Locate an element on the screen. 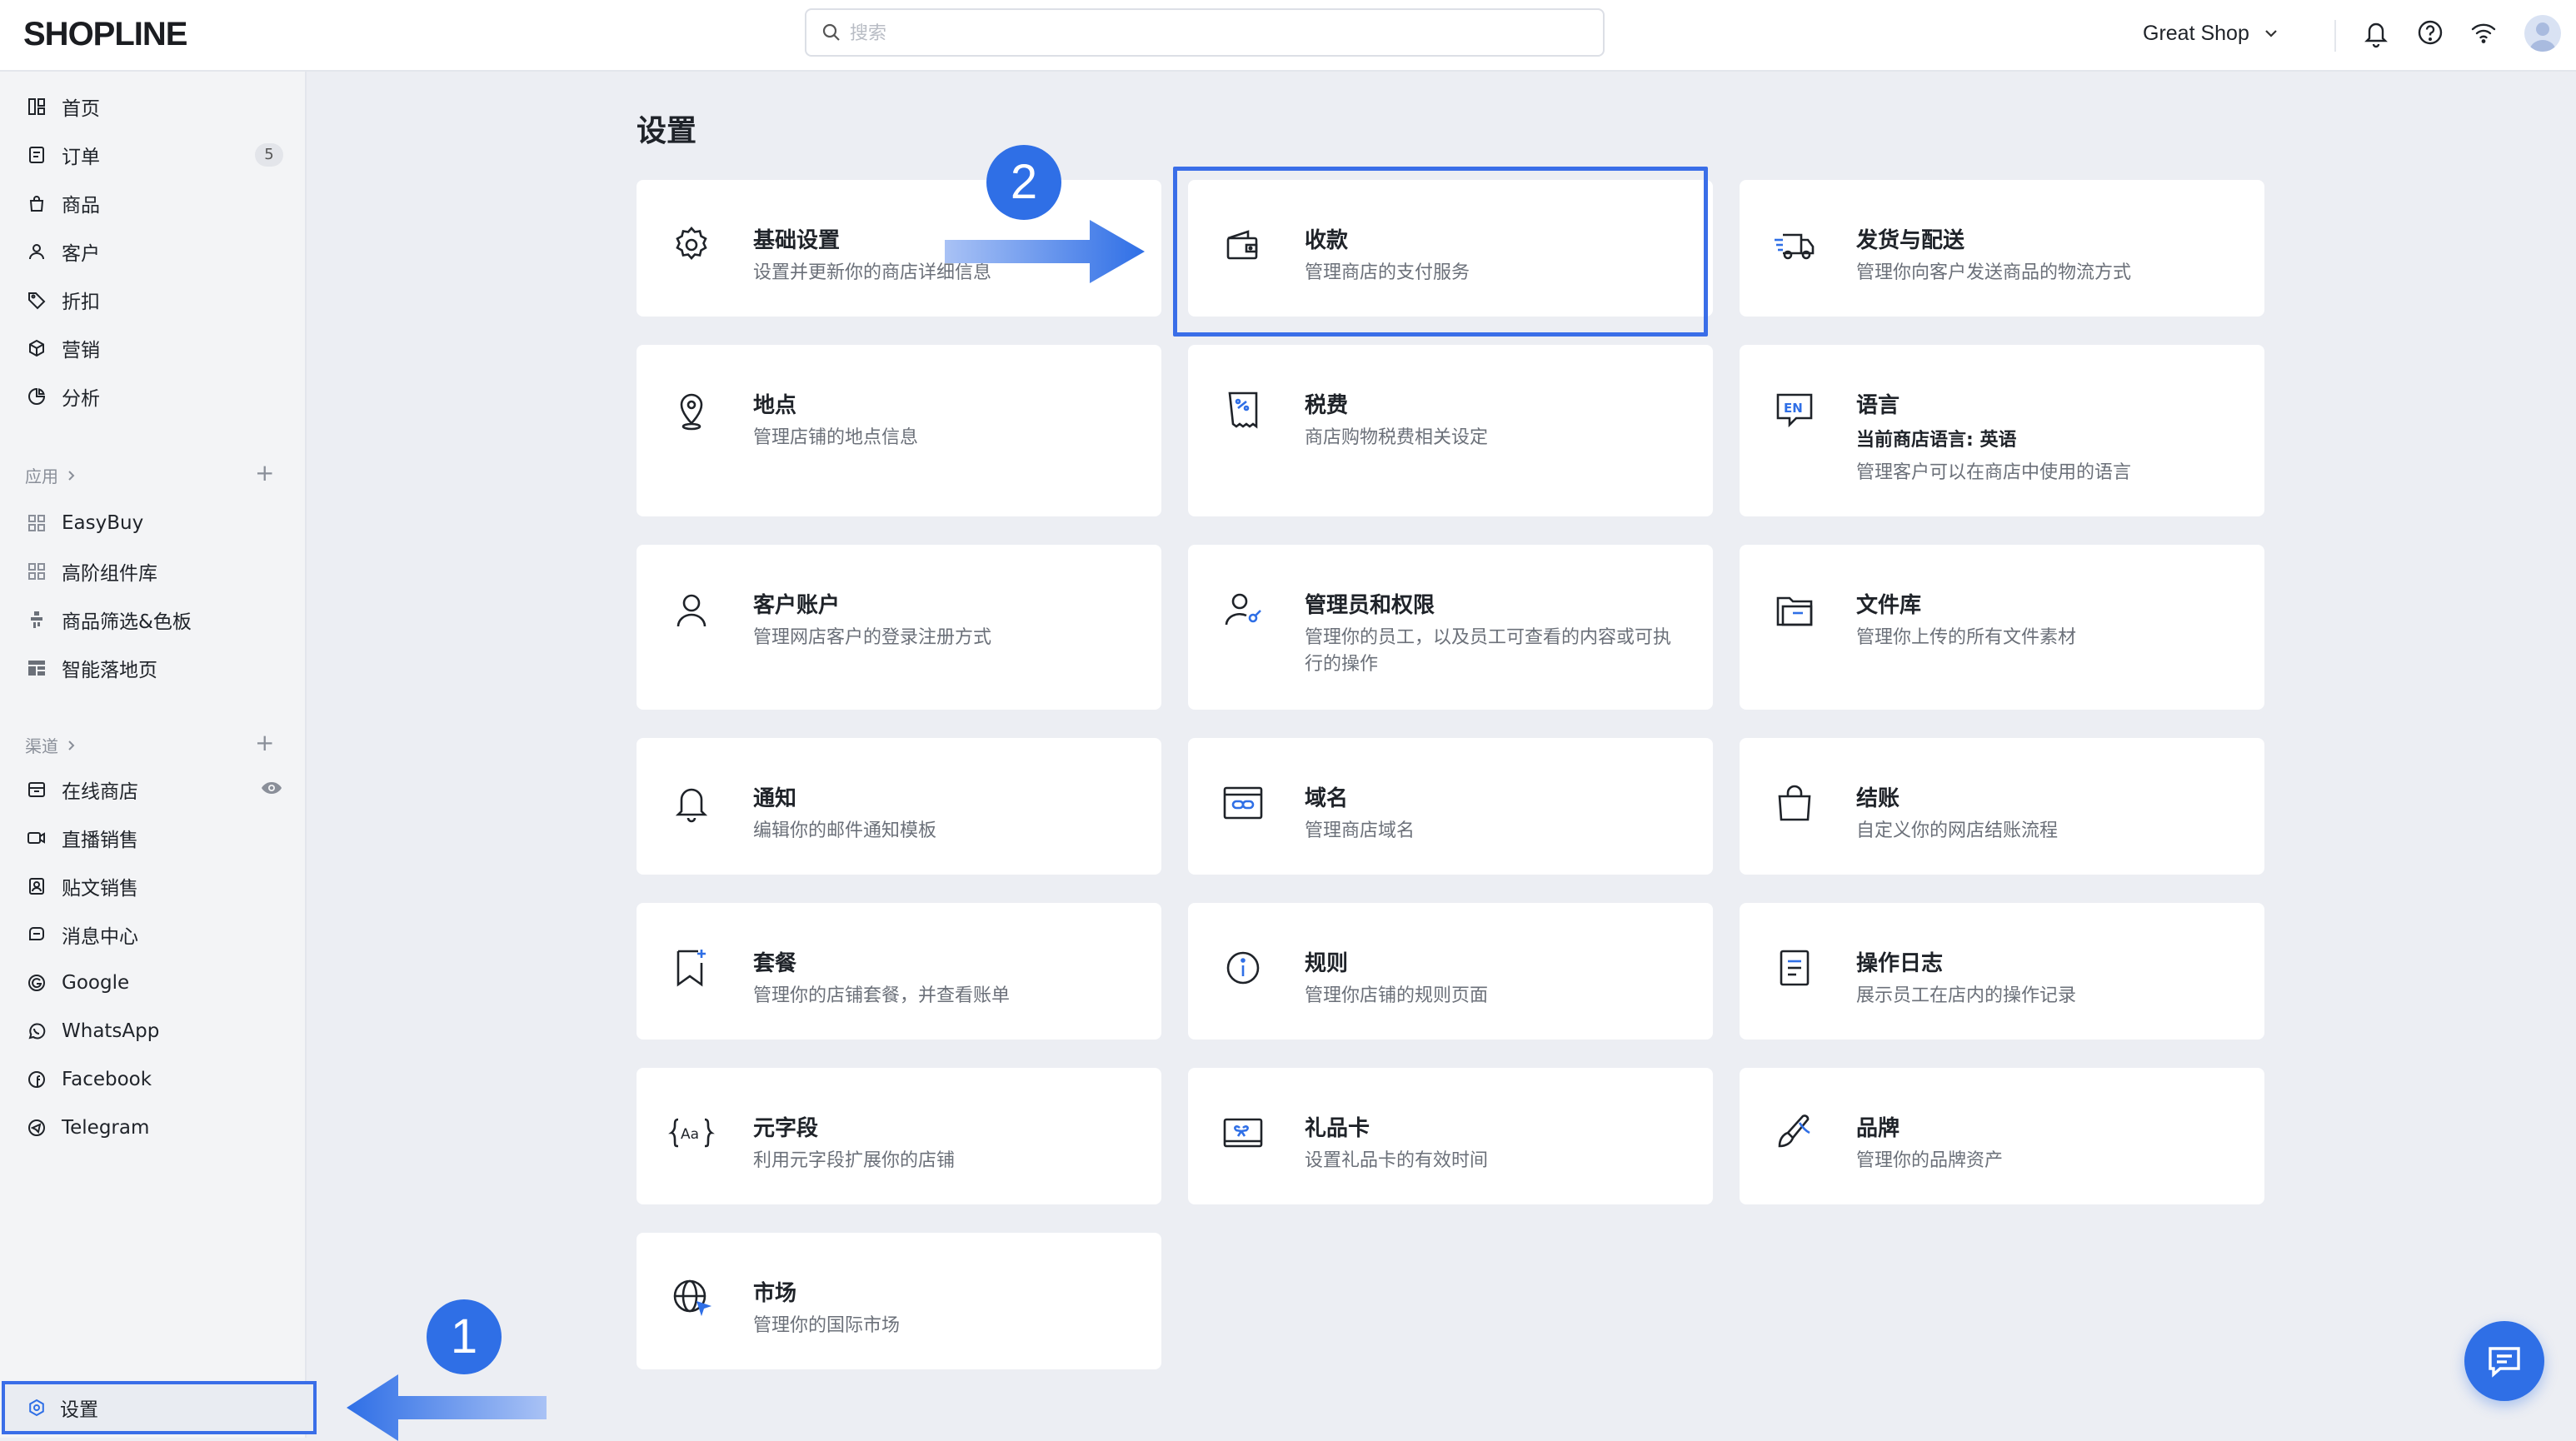  channels-section-label: 渠道 is located at coordinates (51, 745).